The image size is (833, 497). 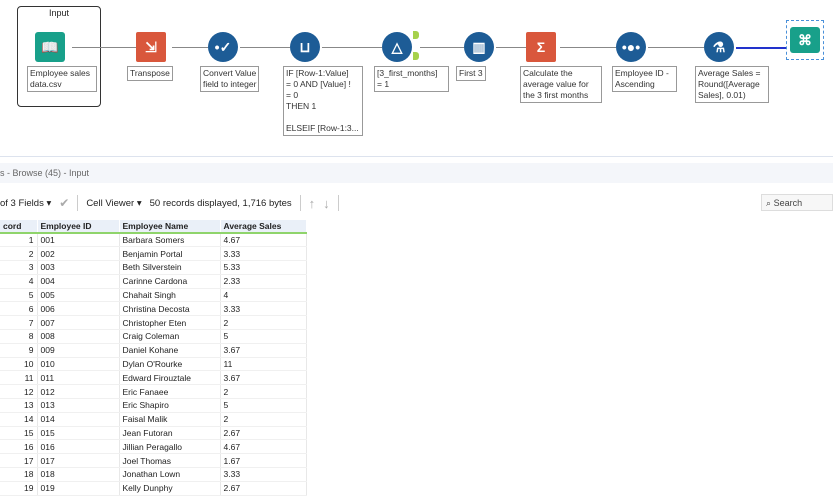 I want to click on filter-false-anchor, so click(x=416, y=56).